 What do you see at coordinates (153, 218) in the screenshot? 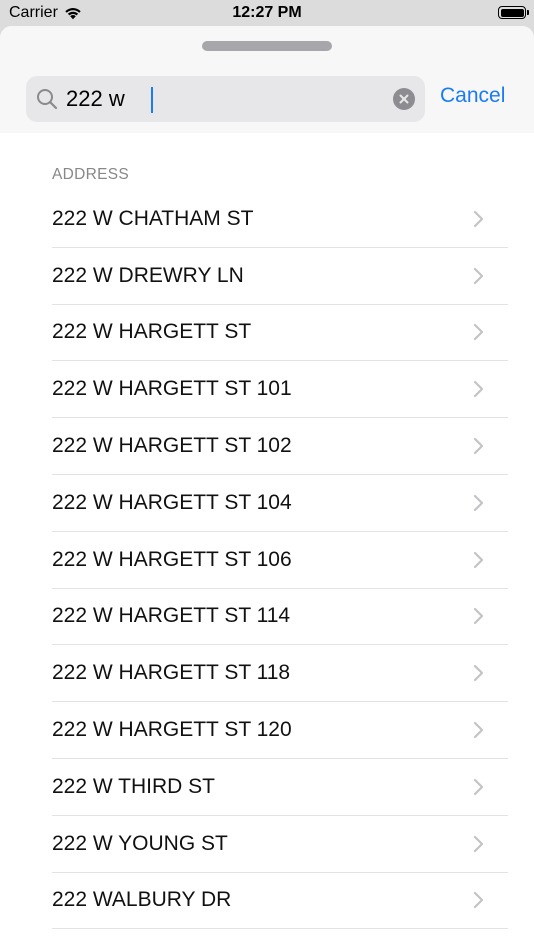
I see `list-item-label: 222 W CHATHAM ST` at bounding box center [153, 218].